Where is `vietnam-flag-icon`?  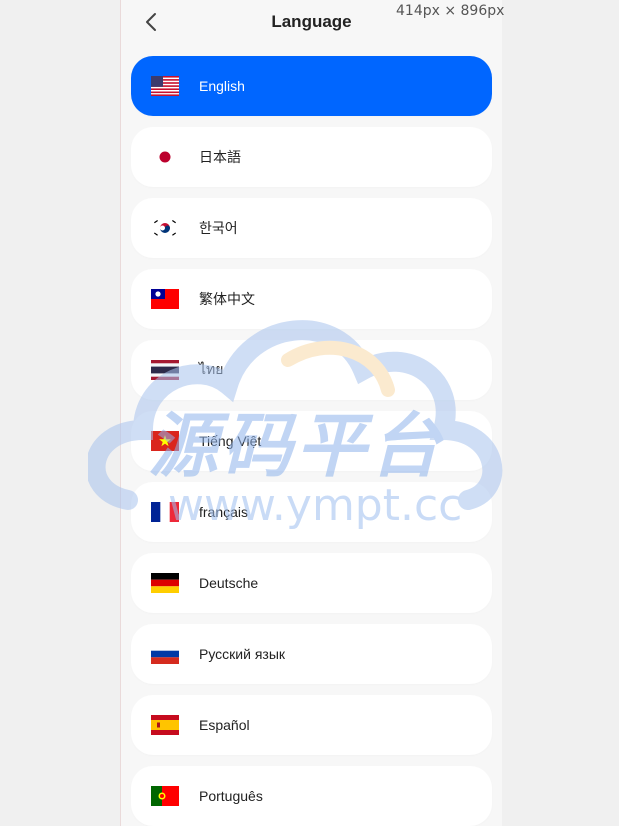 vietnam-flag-icon is located at coordinates (165, 441).